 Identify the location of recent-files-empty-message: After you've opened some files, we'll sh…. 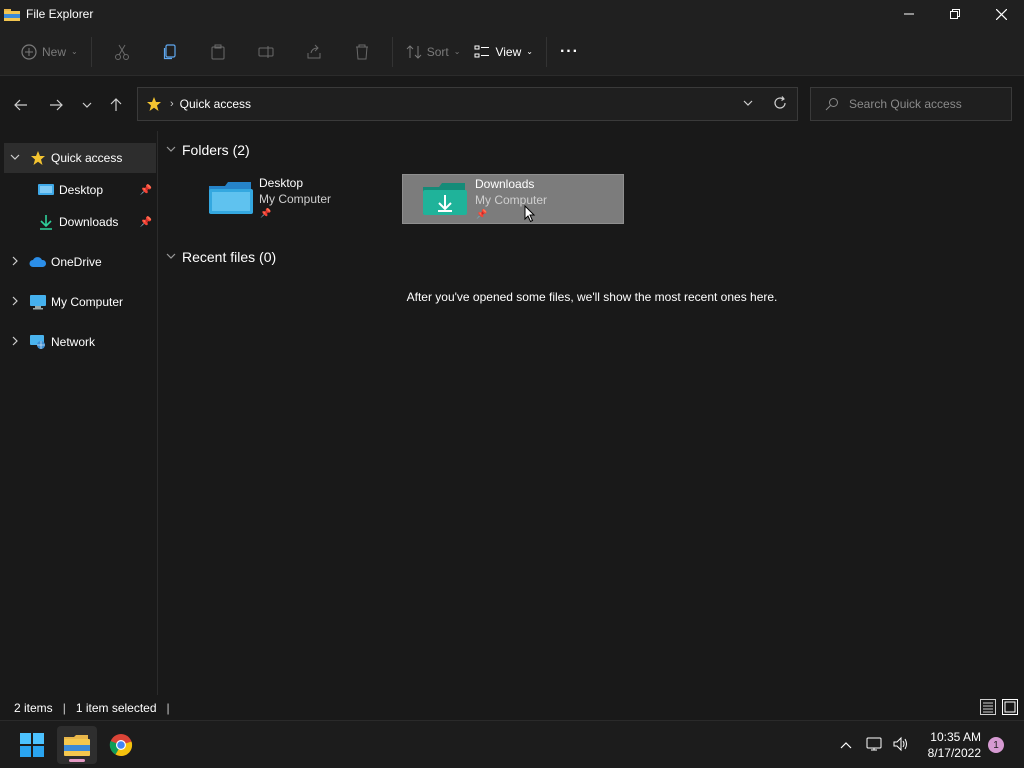
(592, 297).